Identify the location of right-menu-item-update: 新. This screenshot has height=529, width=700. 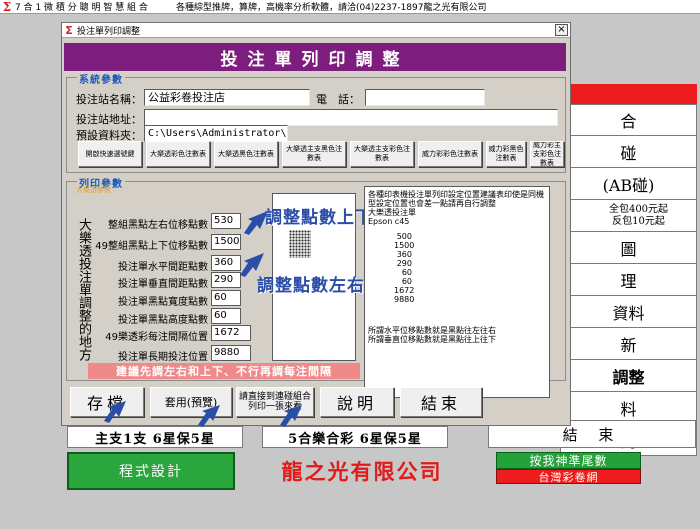
(628, 344).